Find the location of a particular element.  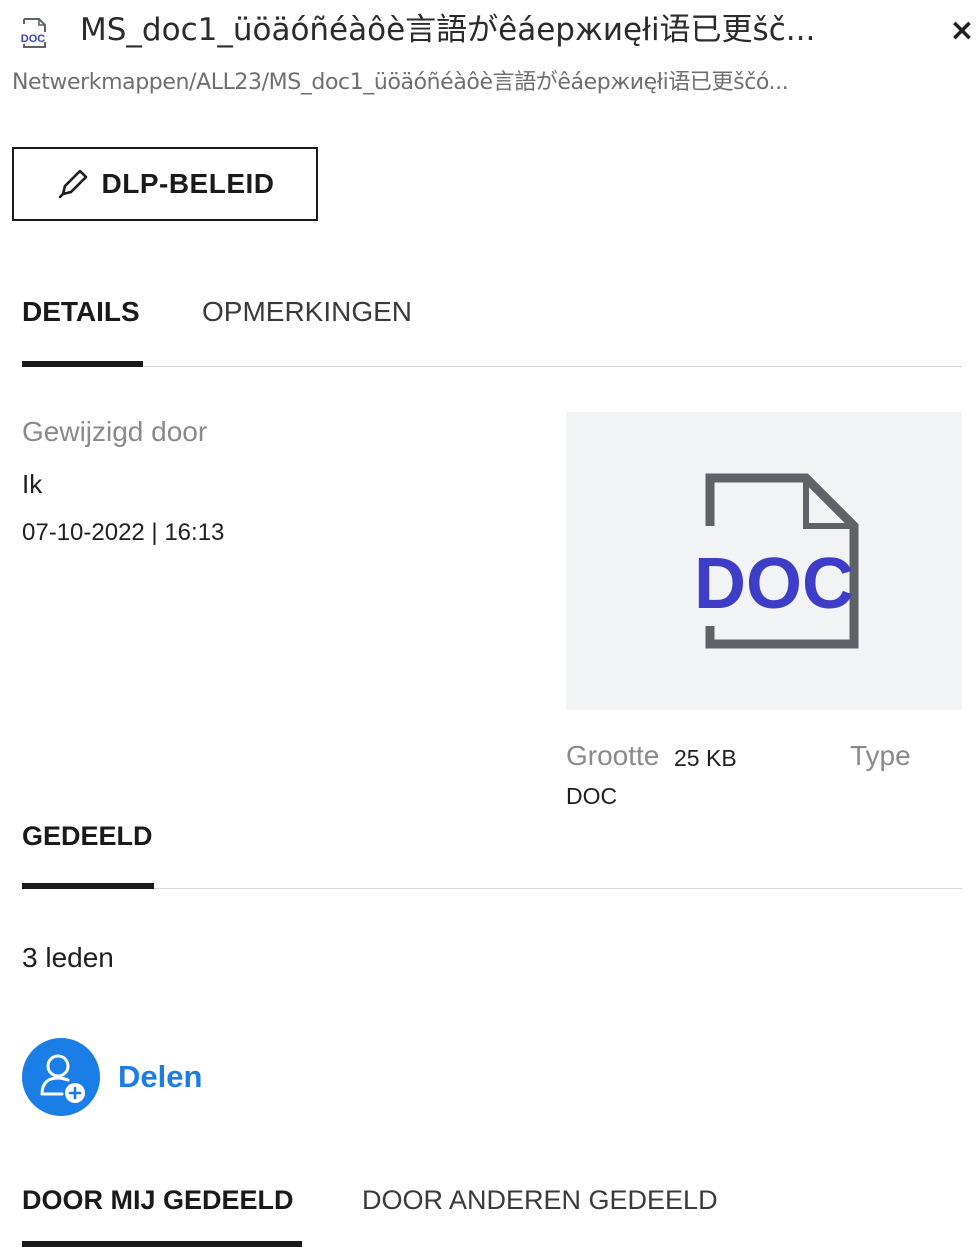

member-count: 3 leden is located at coordinates (68, 957).